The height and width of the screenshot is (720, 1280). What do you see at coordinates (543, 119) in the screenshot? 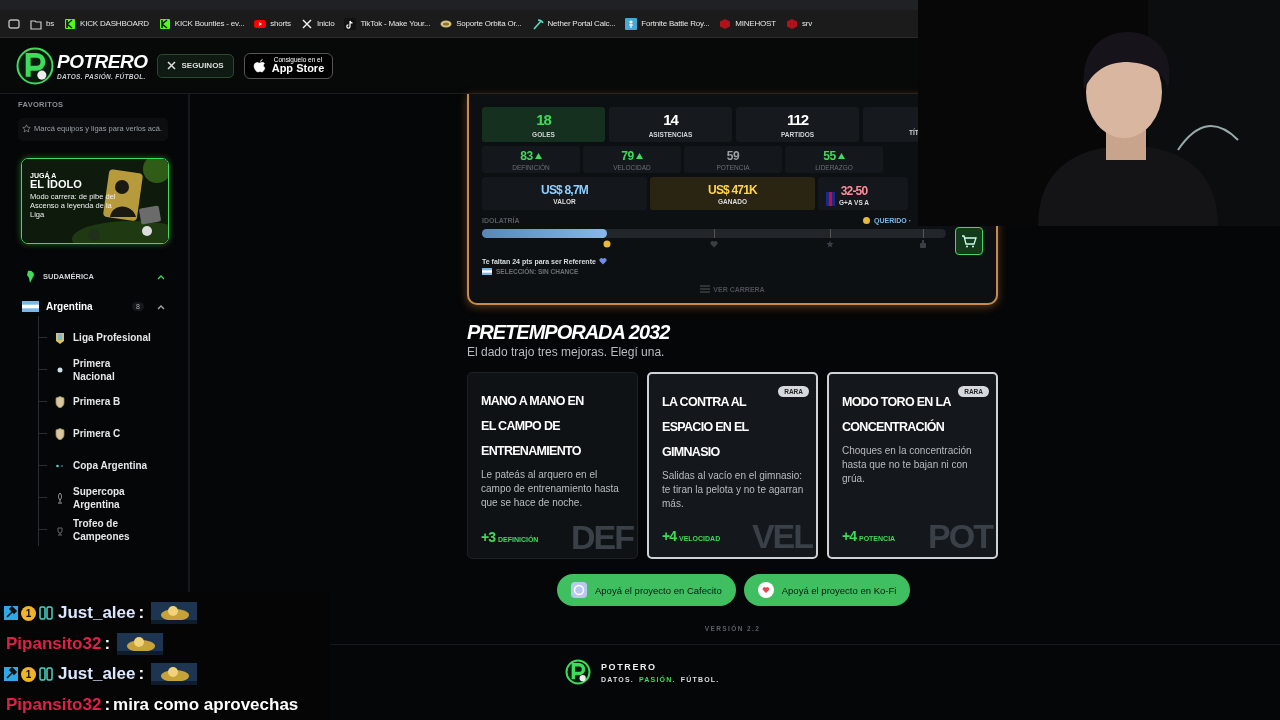
I see `stat-value: 18` at bounding box center [543, 119].